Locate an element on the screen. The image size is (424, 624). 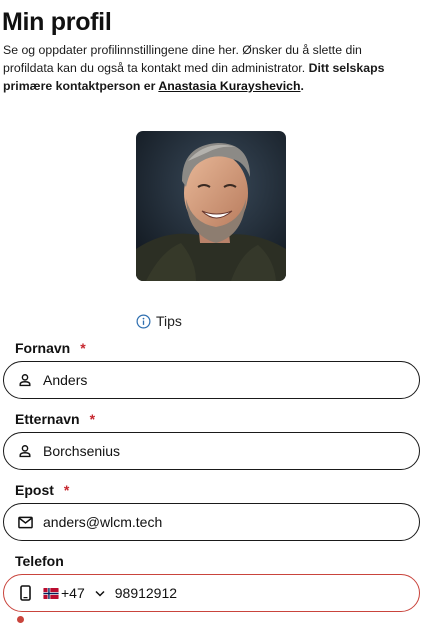
country-code: +47 is located at coordinates (73, 593).